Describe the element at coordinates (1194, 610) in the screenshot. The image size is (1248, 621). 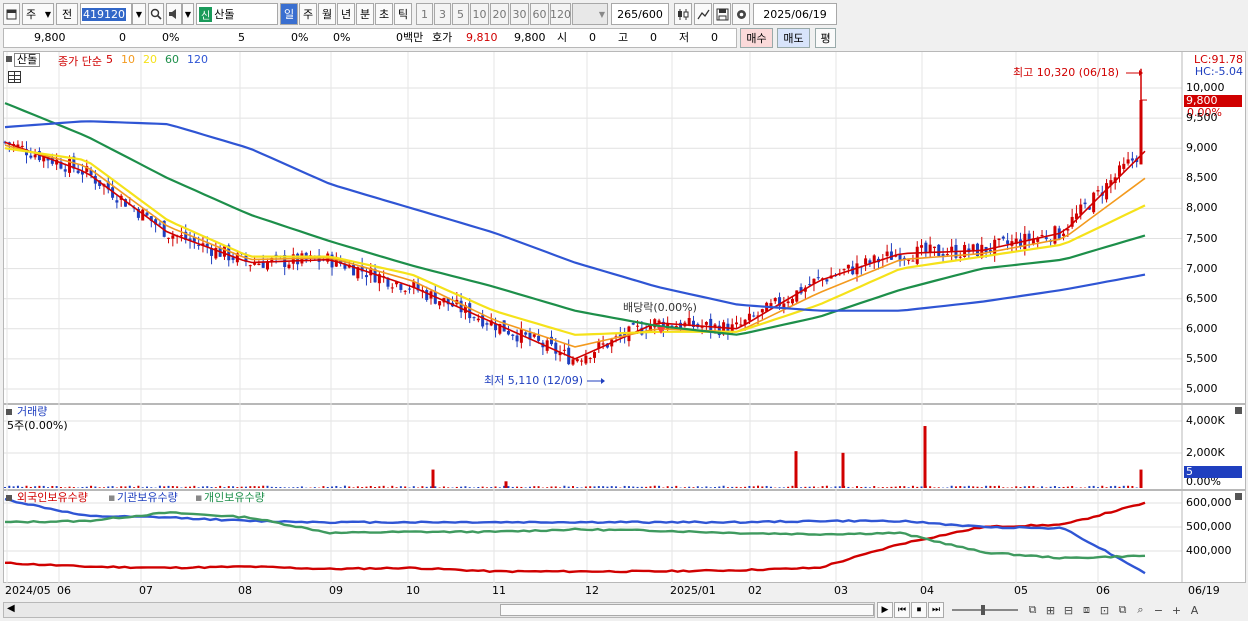
I see `font-icon: A` at that location.